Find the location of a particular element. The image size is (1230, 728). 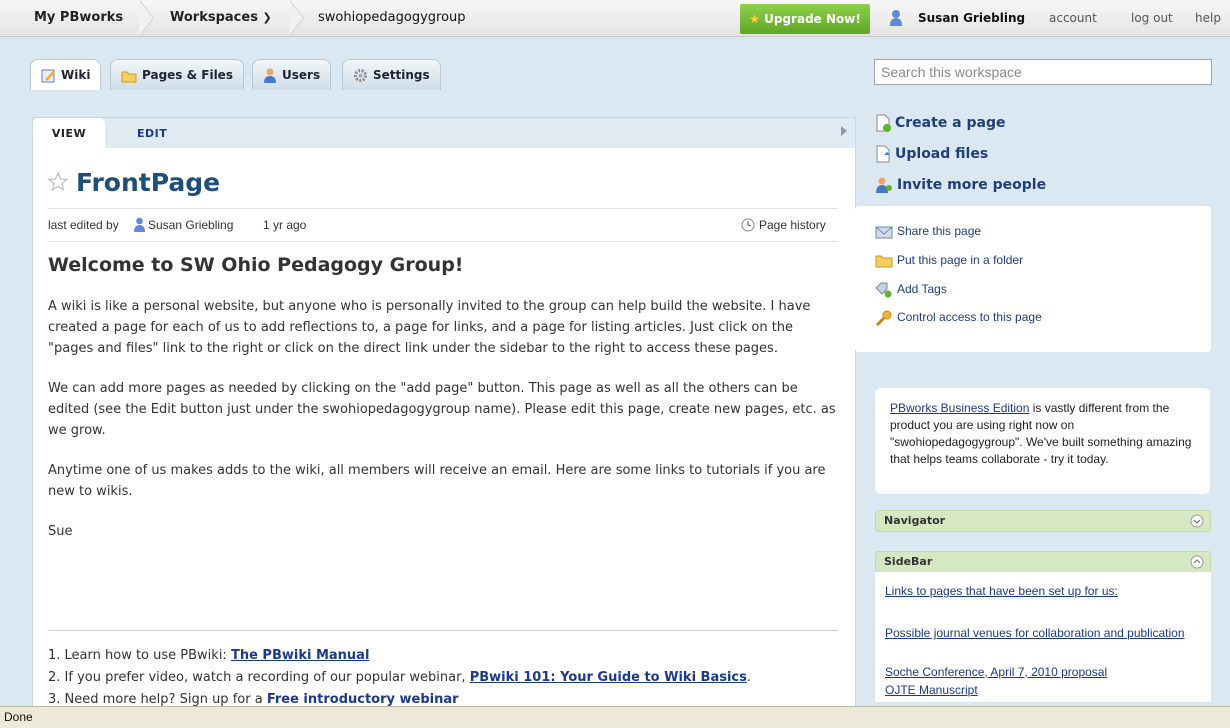

control-access-label: Control access to this page is located at coordinates (969, 317).